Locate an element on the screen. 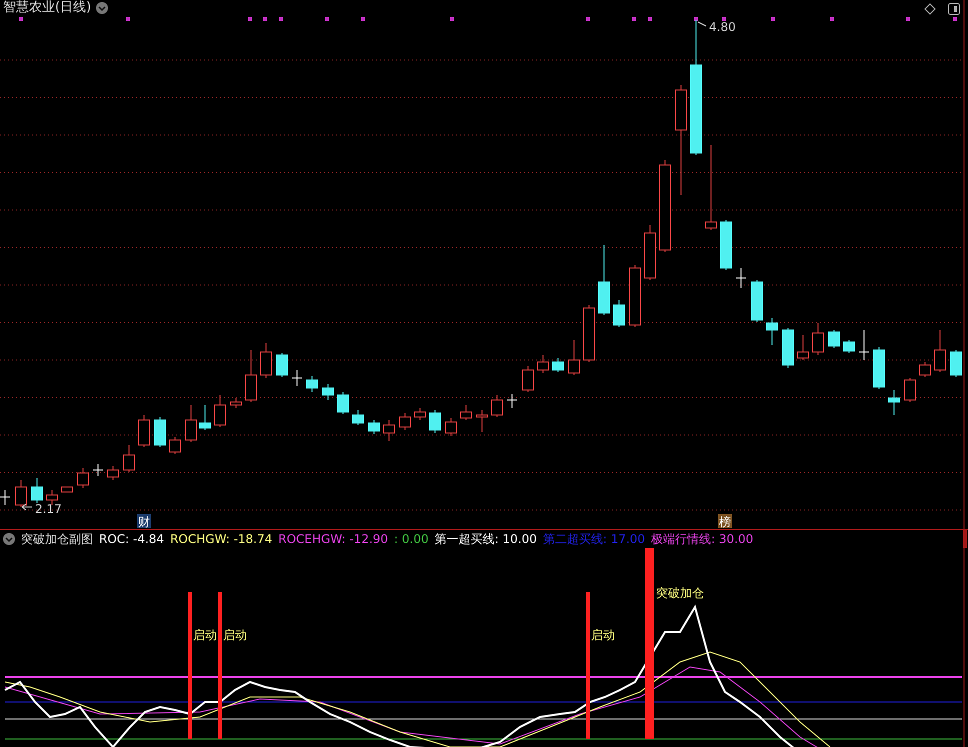 The height and width of the screenshot is (747, 968). indicator-value: 极端行情线: 30.00 is located at coordinates (702, 539).